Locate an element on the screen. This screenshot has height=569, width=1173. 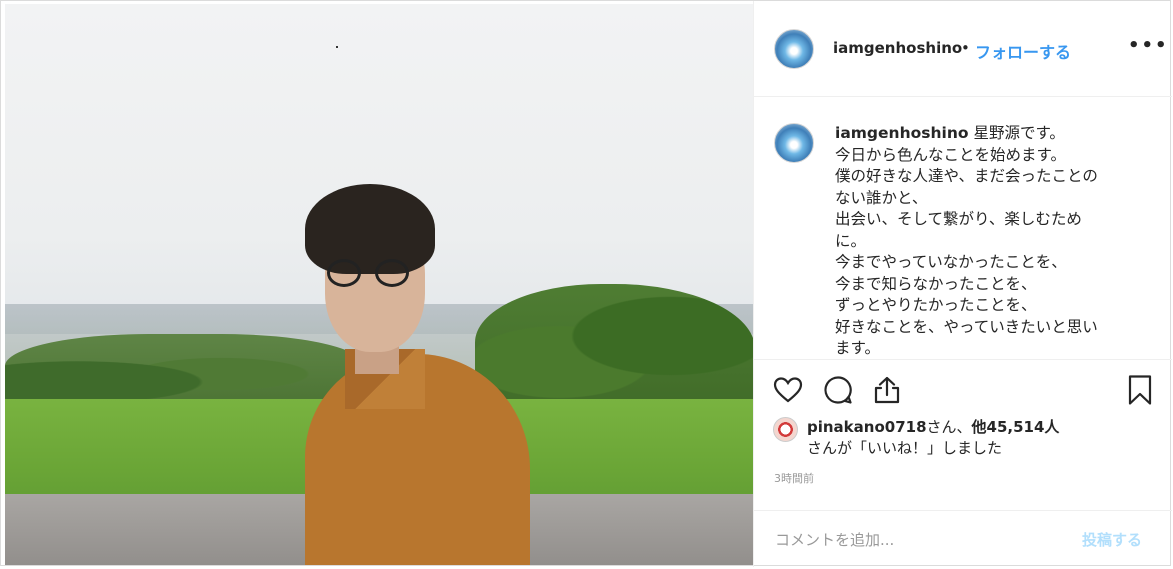
caption-line: 好きなことを、やっていきたいと思い is located at coordinates (966, 326).